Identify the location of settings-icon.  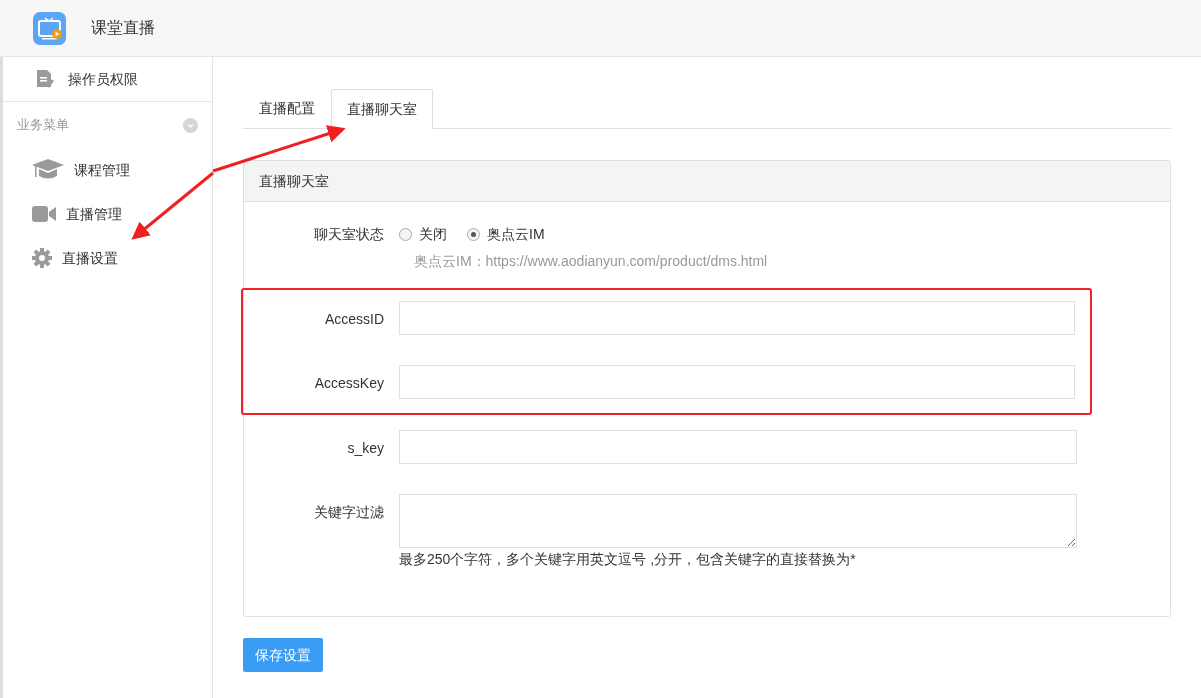
(42, 258).